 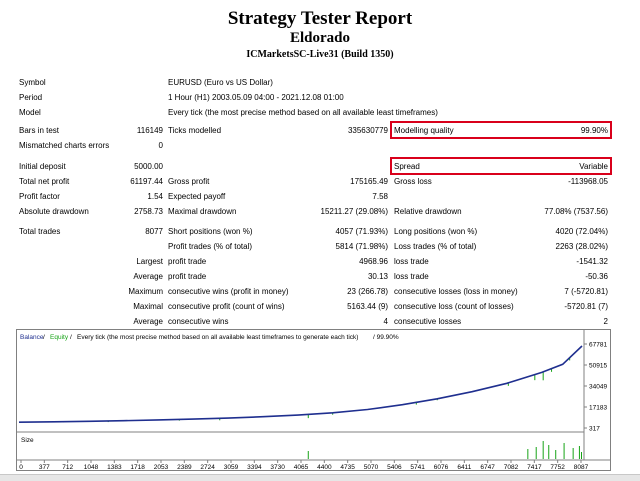 What do you see at coordinates (411, 261) in the screenshot?
I see `largest-loss-label: loss trade` at bounding box center [411, 261].